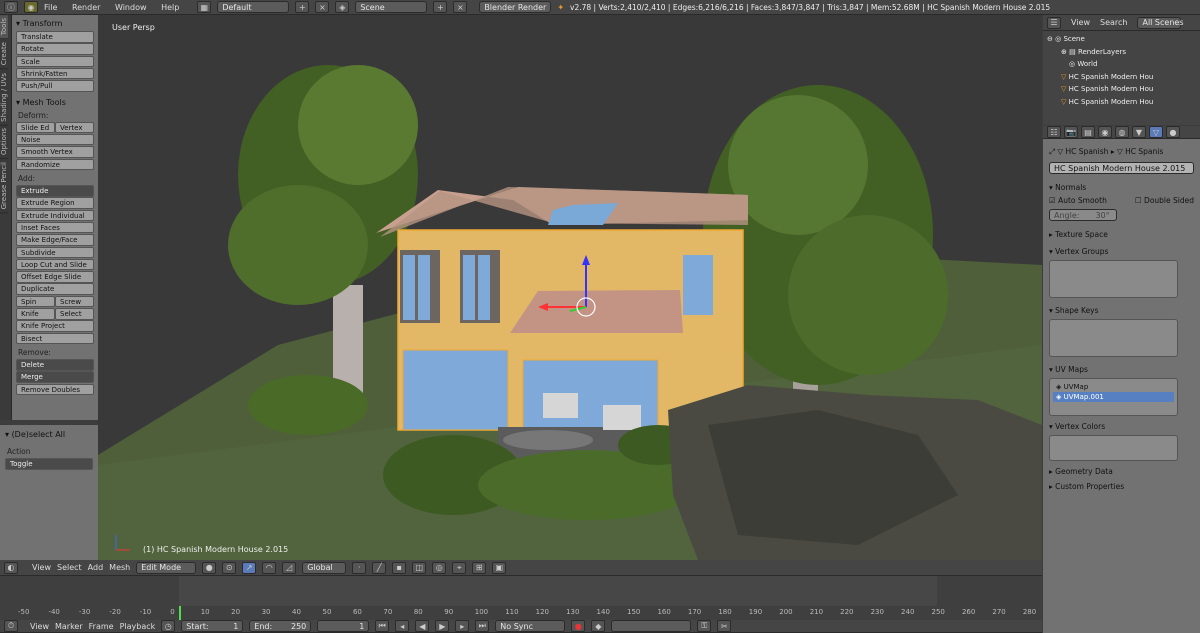 The image size is (1200, 633). I want to click on editor-type-icon: ⓘ, so click(11, 7).